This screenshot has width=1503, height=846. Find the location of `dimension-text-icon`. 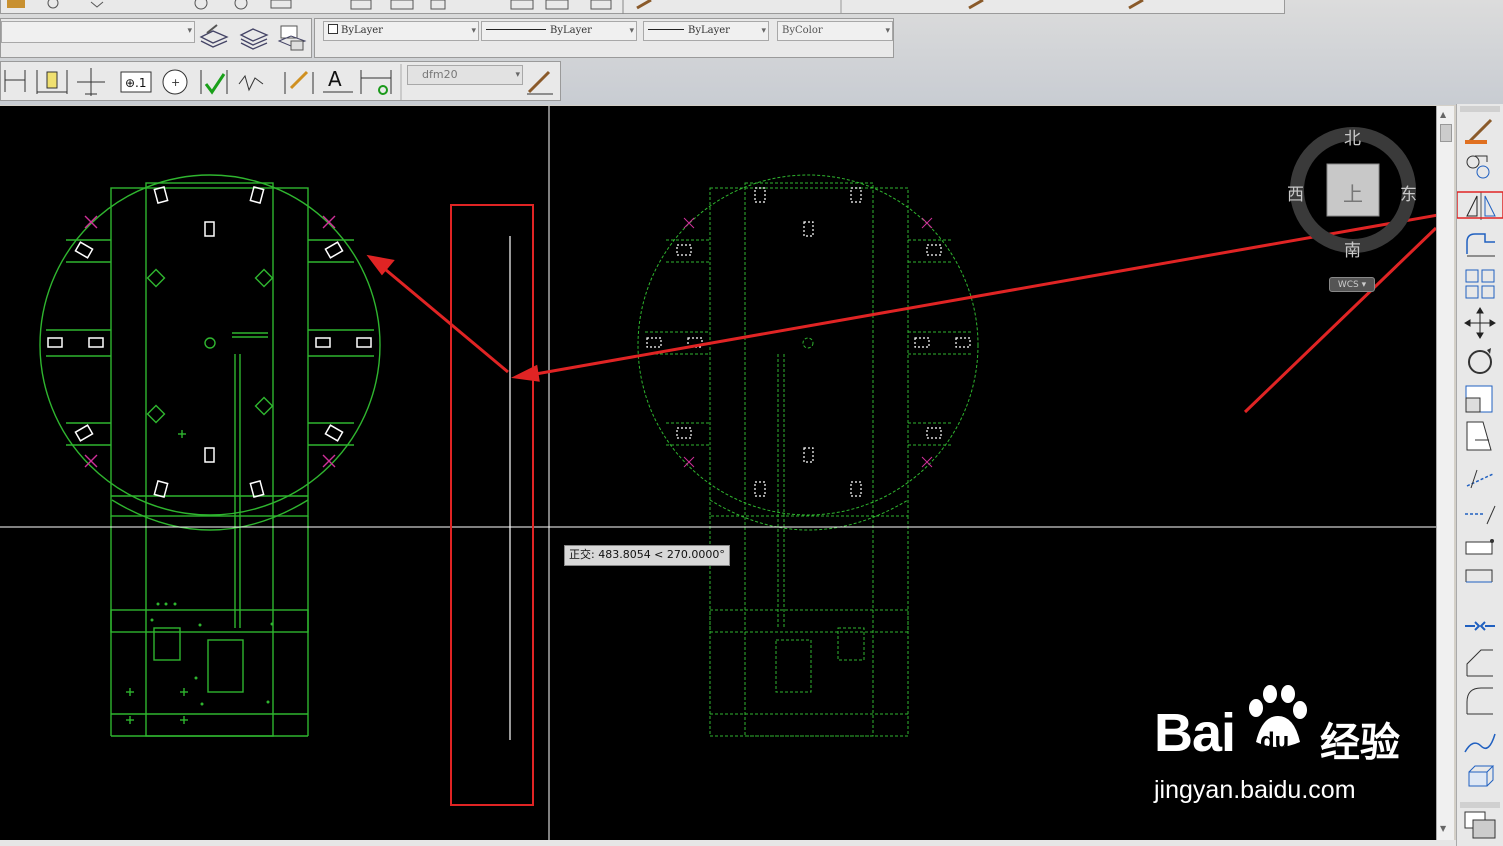

dimension-text-icon is located at coordinates (52, 82).